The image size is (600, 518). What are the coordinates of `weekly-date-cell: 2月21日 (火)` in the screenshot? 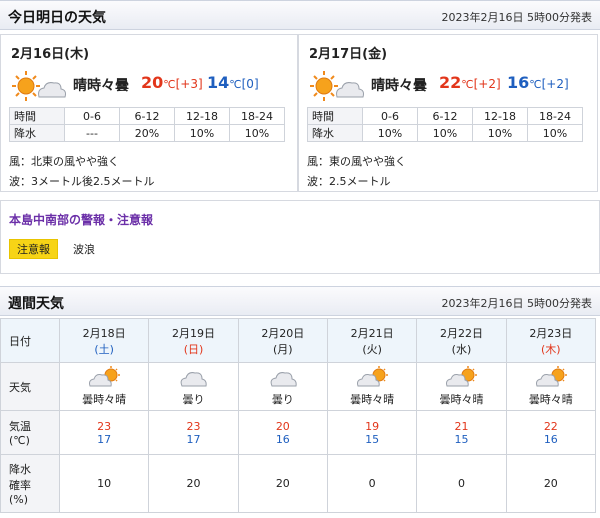 It's located at (372, 340).